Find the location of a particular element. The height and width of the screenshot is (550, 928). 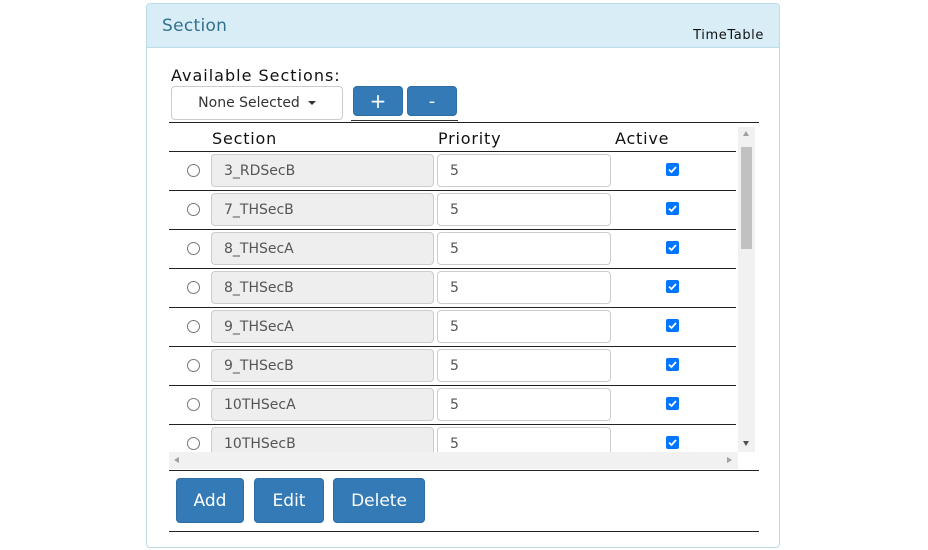

available-sections-dropdown: None Selected is located at coordinates (257, 103).